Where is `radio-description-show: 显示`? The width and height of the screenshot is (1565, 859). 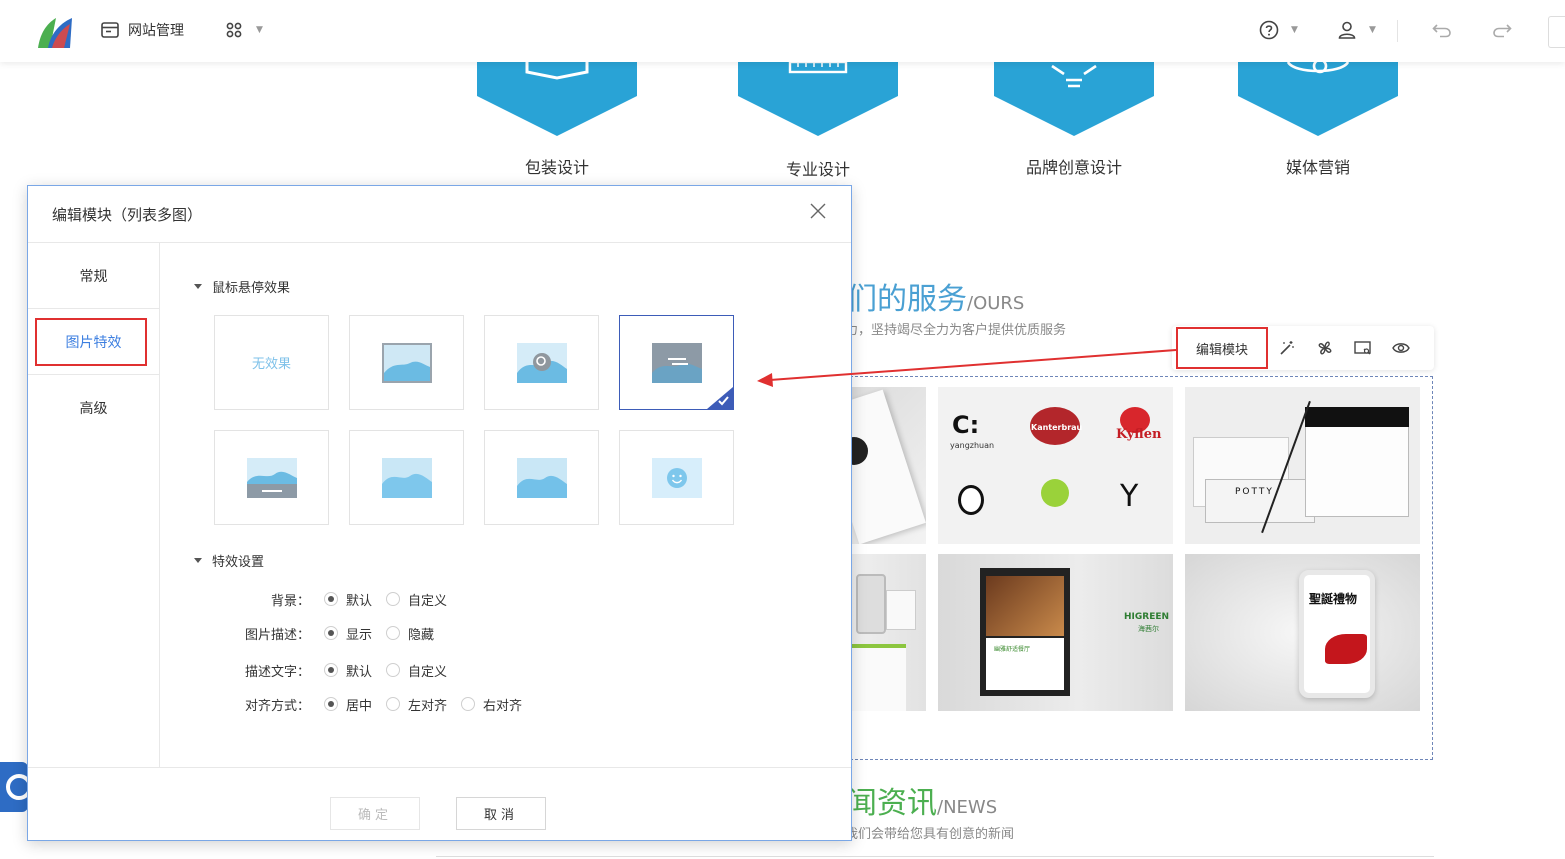 radio-description-show: 显示 is located at coordinates (348, 633).